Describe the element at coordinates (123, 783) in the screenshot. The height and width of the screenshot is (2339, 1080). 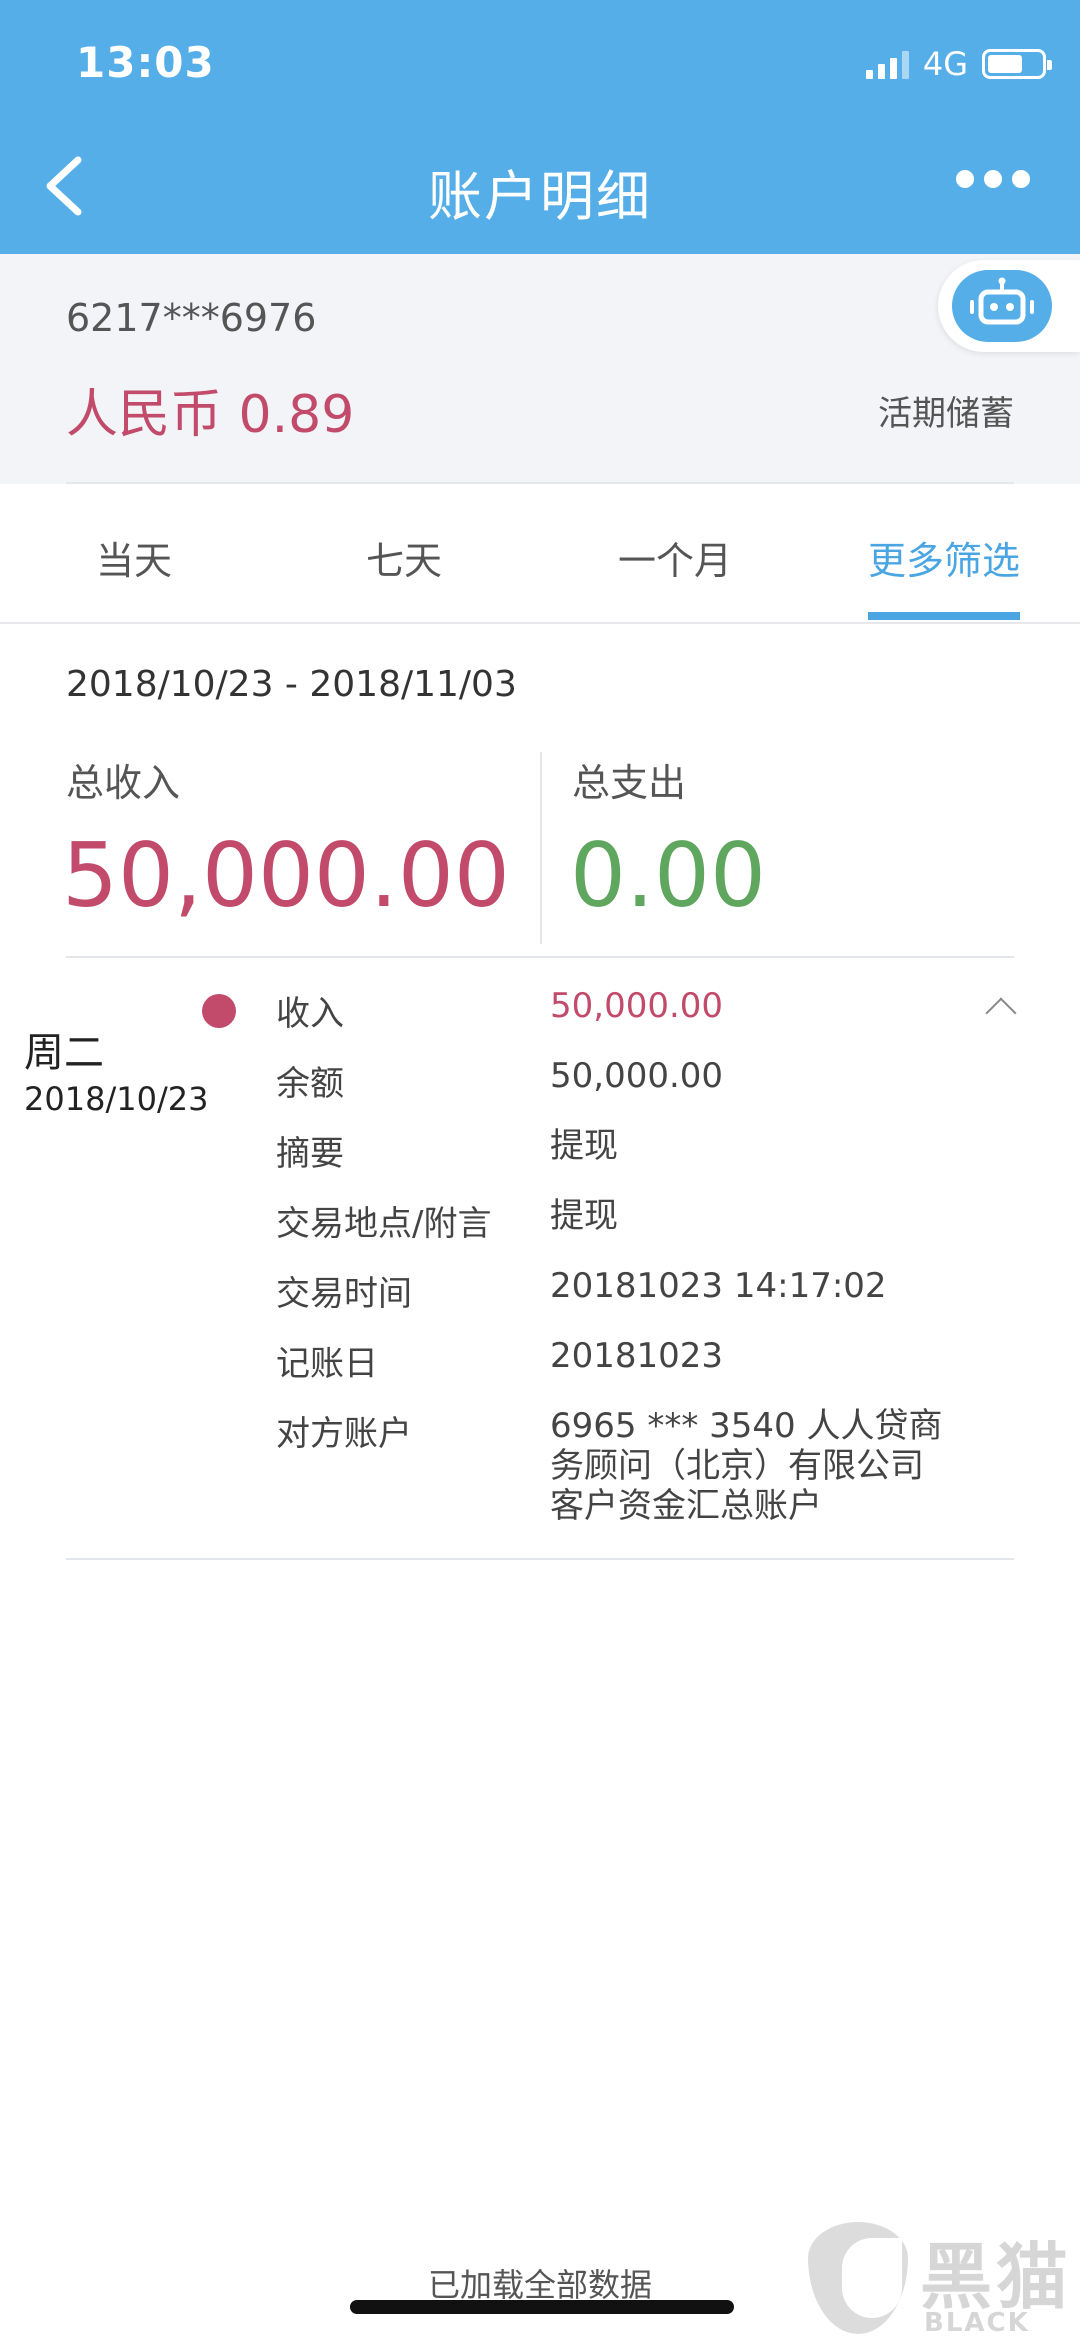
I see `total-income-label: 总收入` at that location.